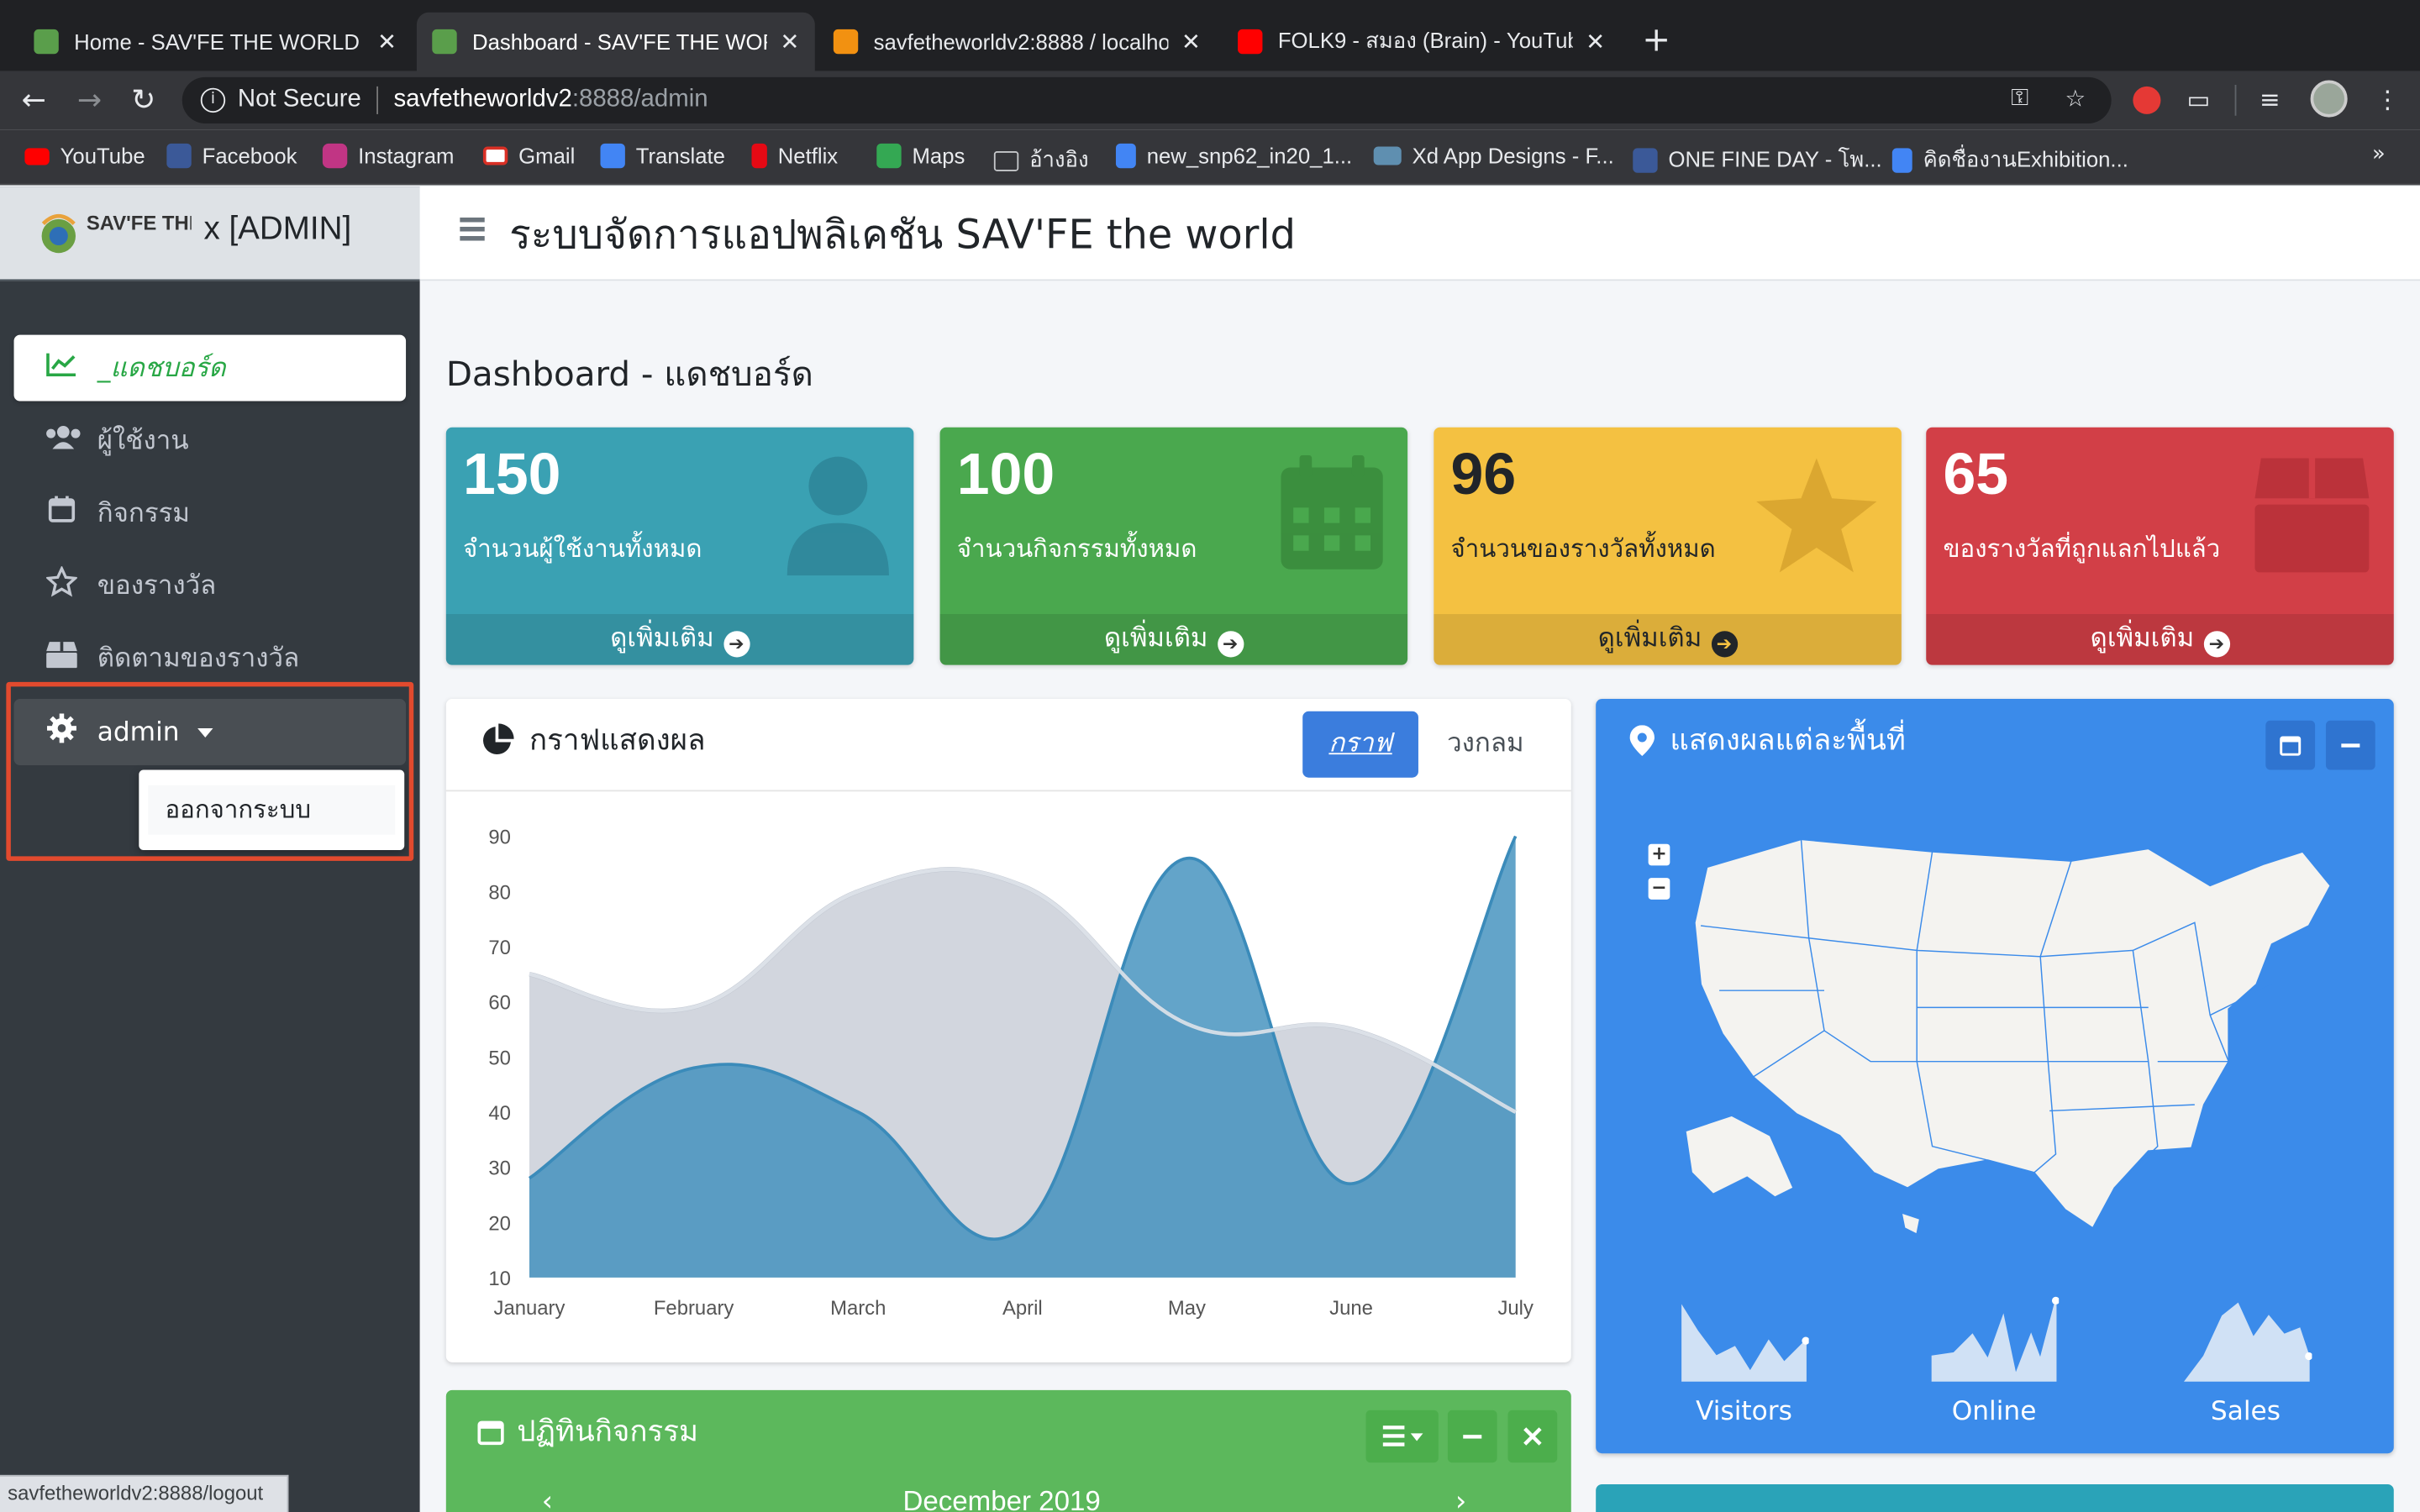 Image resolution: width=2420 pixels, height=1512 pixels. What do you see at coordinates (2199, 99) in the screenshot?
I see `cast-icon: ▭` at bounding box center [2199, 99].